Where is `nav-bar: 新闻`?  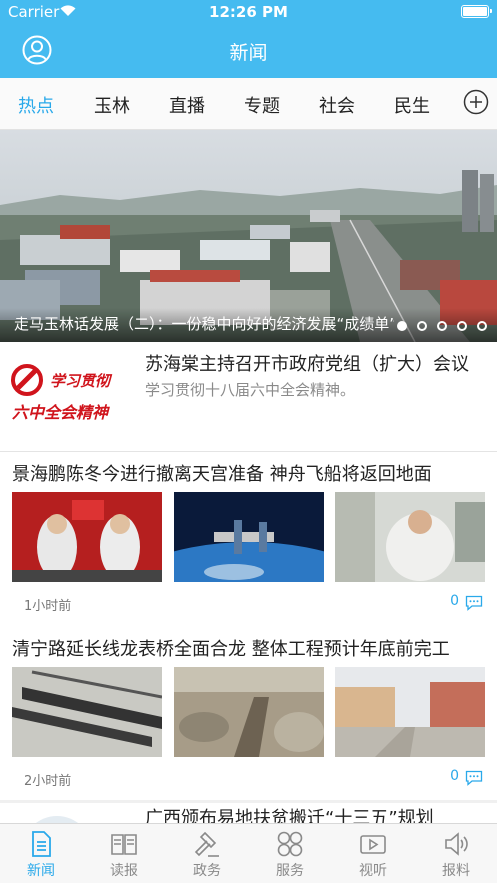
nav-bar: 新闻 is located at coordinates (248, 51).